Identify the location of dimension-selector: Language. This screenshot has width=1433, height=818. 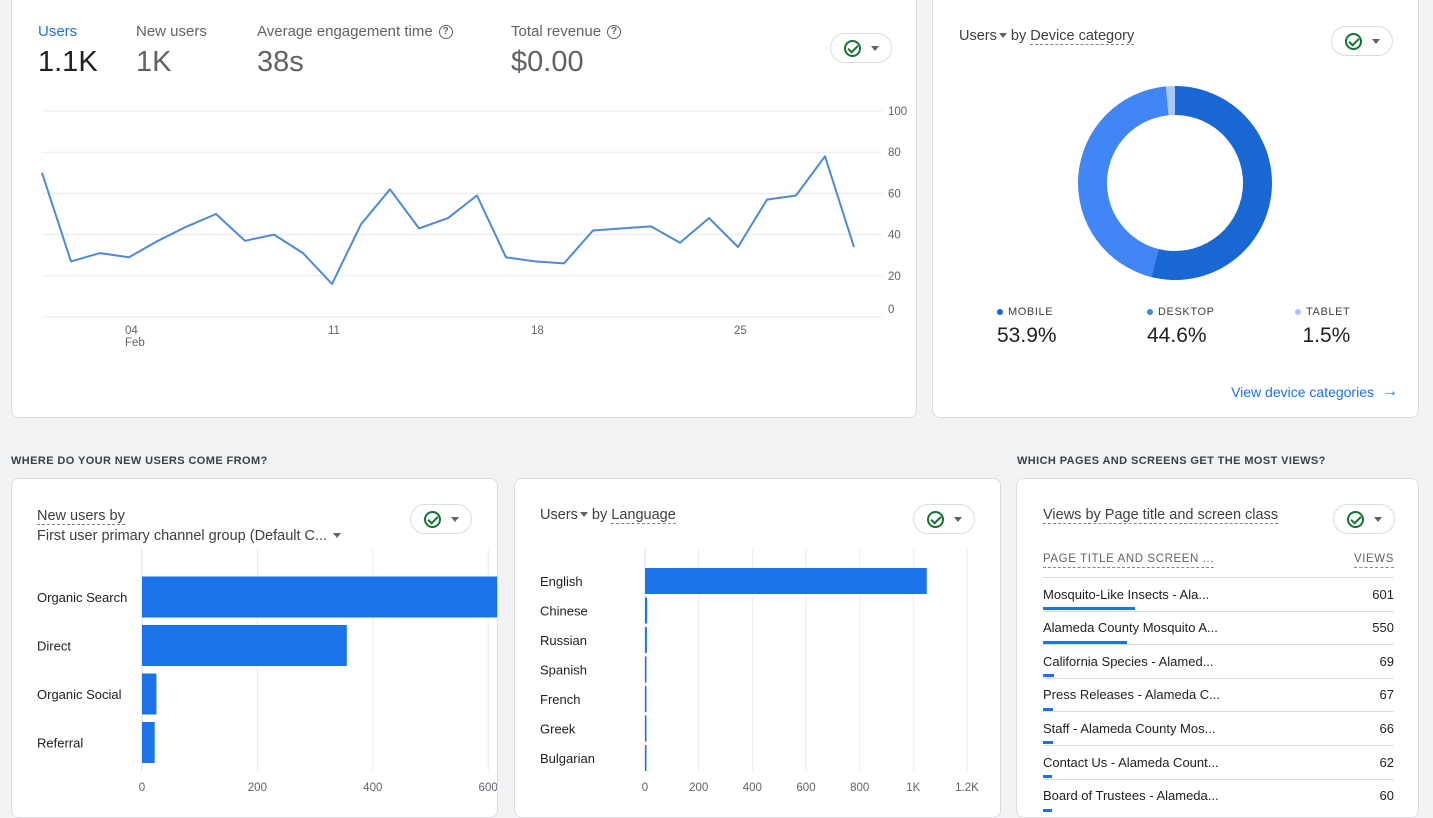
(643, 515).